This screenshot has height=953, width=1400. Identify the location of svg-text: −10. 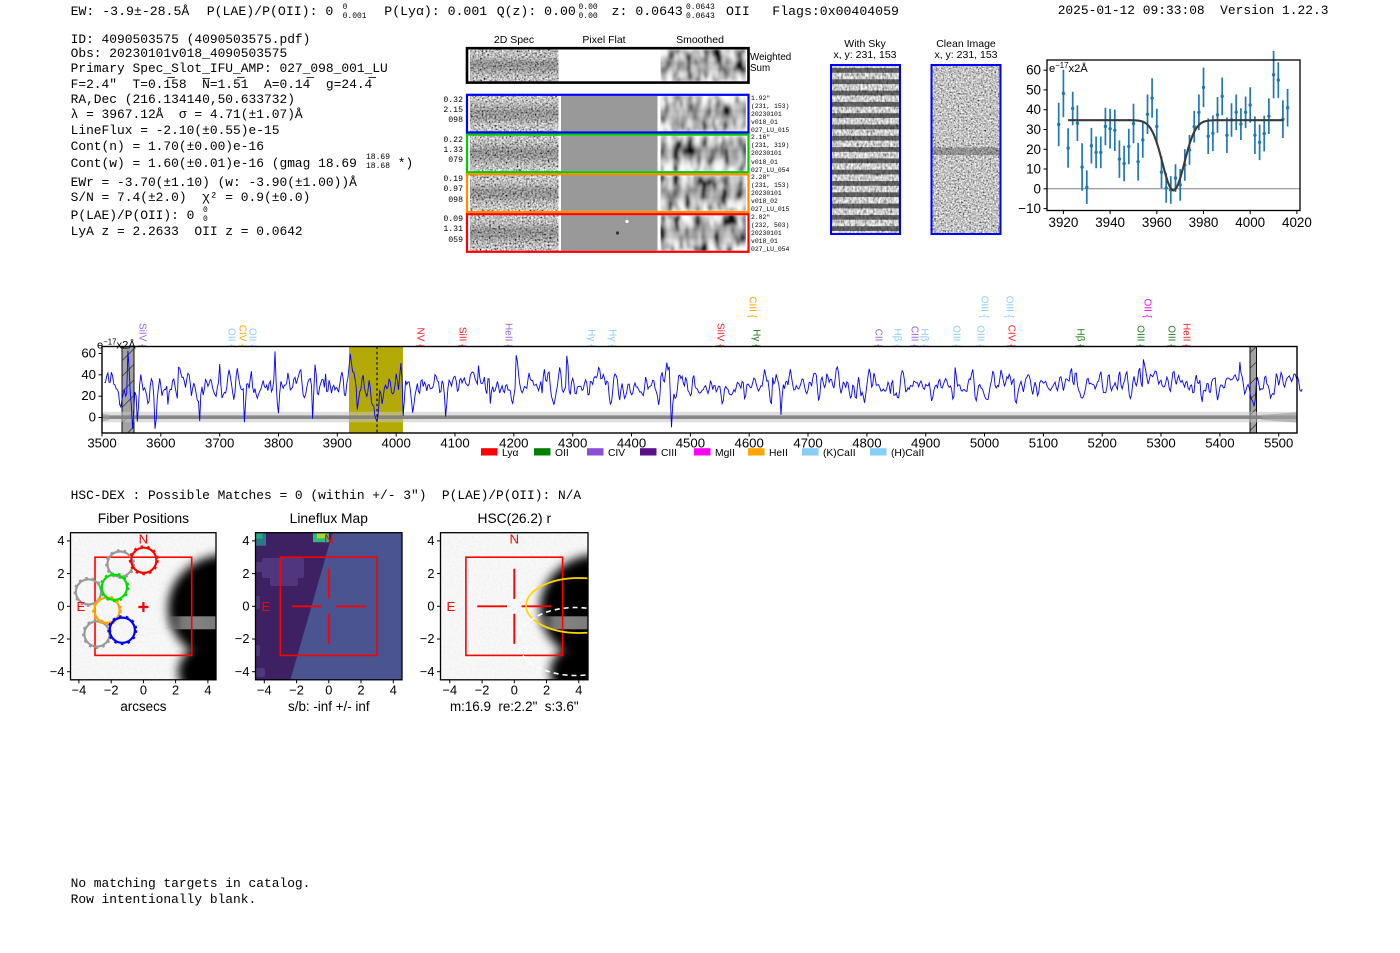
(1029, 208).